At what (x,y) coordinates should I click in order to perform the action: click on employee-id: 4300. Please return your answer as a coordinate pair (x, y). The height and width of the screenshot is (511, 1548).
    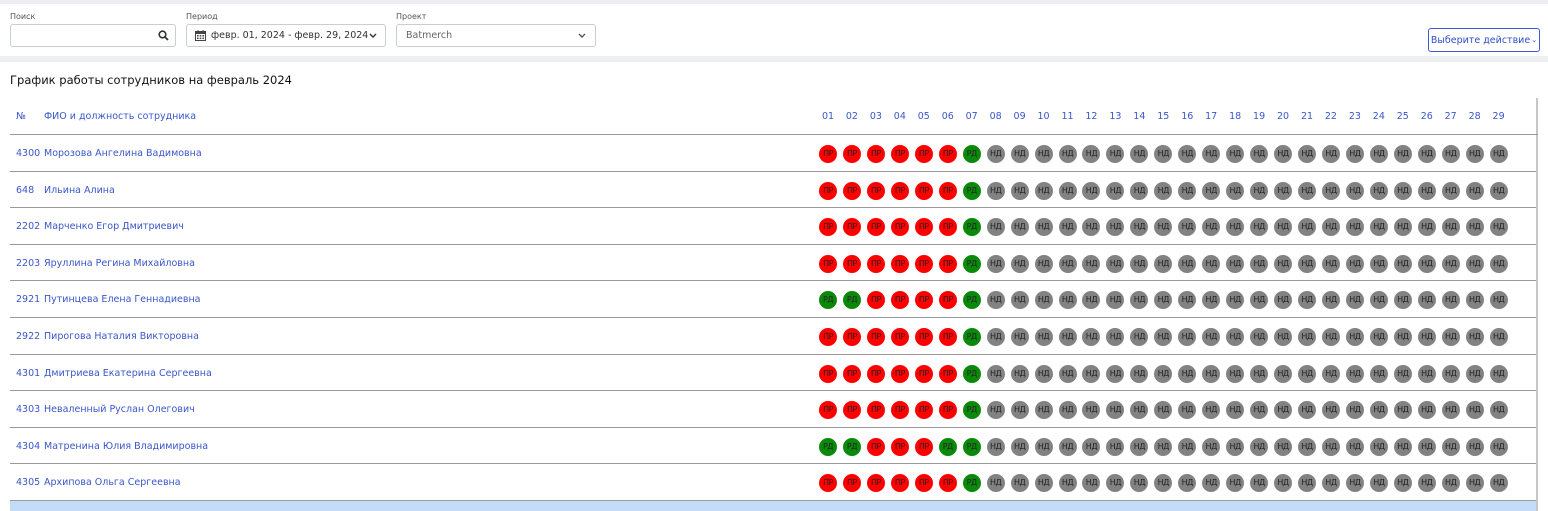
    Looking at the image, I should click on (28, 153).